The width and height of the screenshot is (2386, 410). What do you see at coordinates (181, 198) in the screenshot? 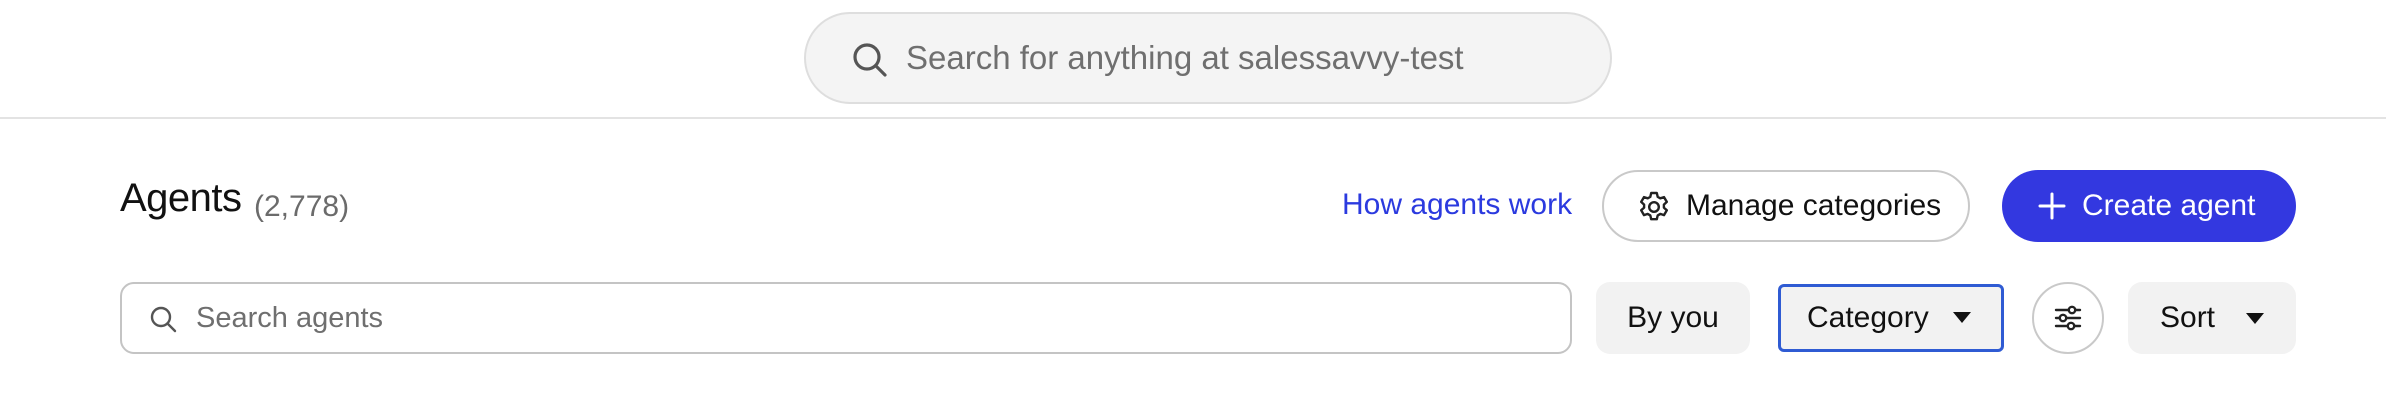
I see `page-title: Agents` at bounding box center [181, 198].